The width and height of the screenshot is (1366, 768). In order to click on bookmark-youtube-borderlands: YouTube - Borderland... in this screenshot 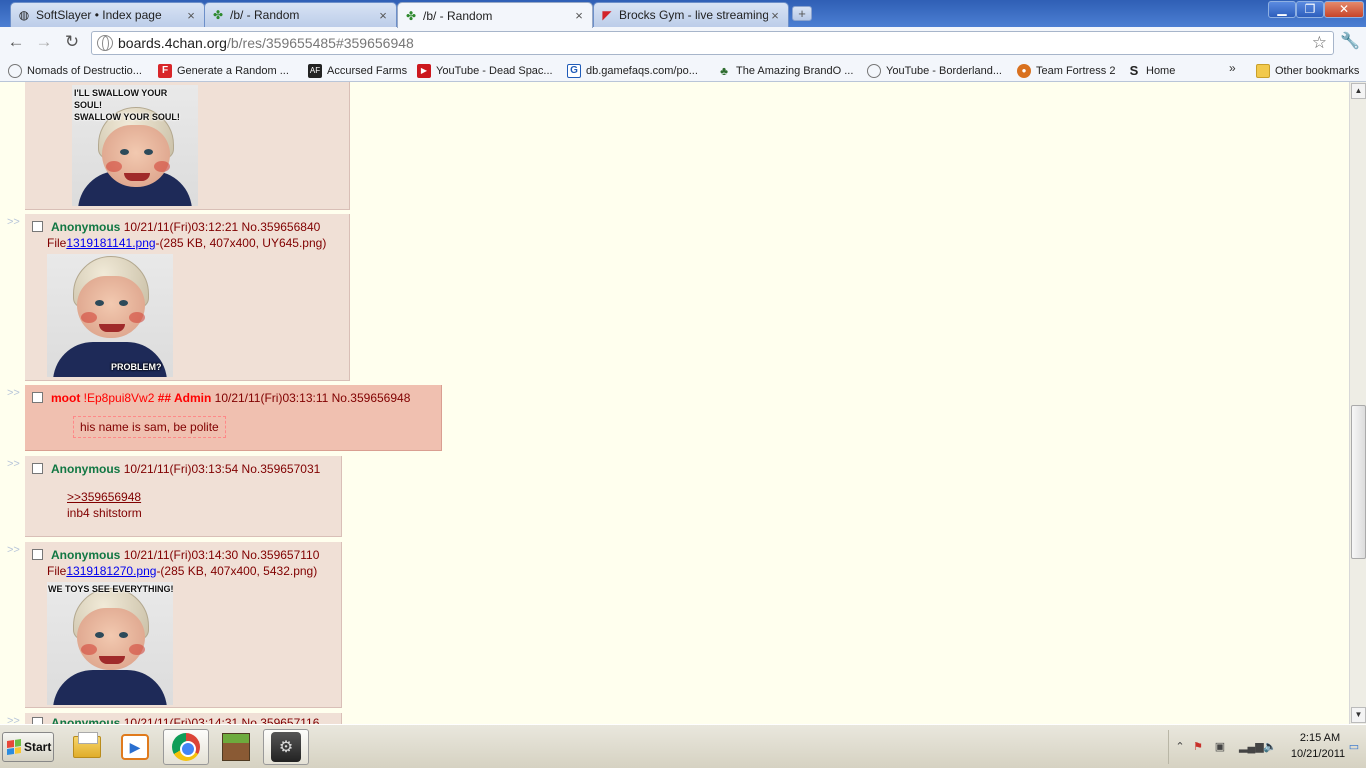, I will do `click(934, 70)`.